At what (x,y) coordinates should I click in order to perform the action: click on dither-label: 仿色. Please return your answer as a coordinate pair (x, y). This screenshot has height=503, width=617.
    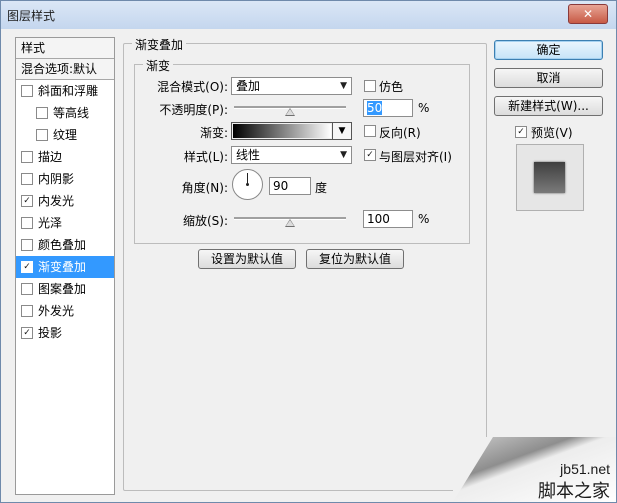
    Looking at the image, I should click on (391, 87).